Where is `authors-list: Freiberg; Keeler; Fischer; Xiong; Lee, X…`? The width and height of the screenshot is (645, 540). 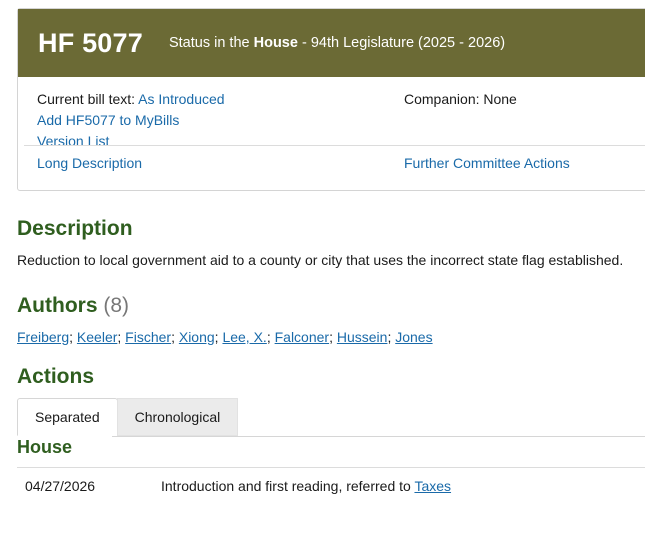 authors-list: Freiberg; Keeler; Fischer; Xiong; Lee, X… is located at coordinates (225, 337).